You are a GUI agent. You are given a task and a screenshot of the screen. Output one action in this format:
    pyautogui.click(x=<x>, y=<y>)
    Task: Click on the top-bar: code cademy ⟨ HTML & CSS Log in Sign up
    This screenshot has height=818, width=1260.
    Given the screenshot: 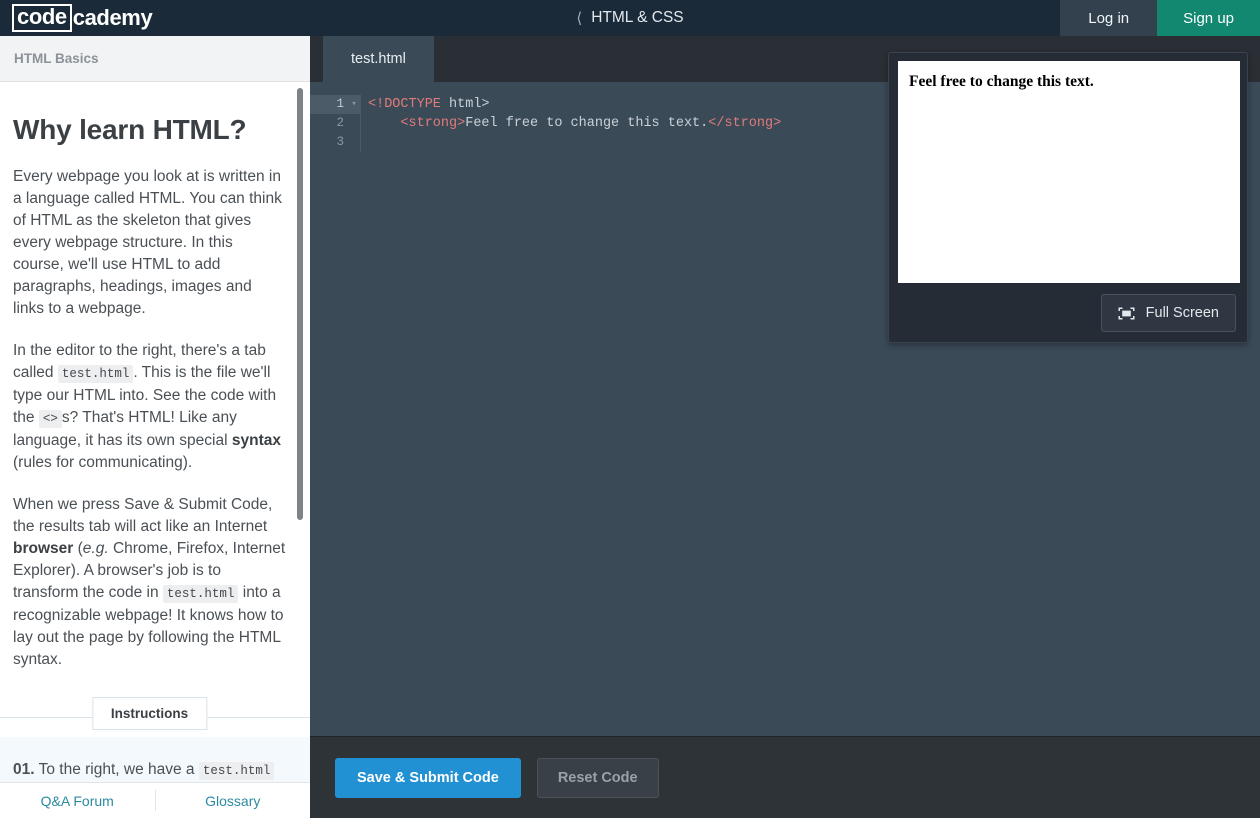 What is the action you would take?
    pyautogui.click(x=630, y=18)
    